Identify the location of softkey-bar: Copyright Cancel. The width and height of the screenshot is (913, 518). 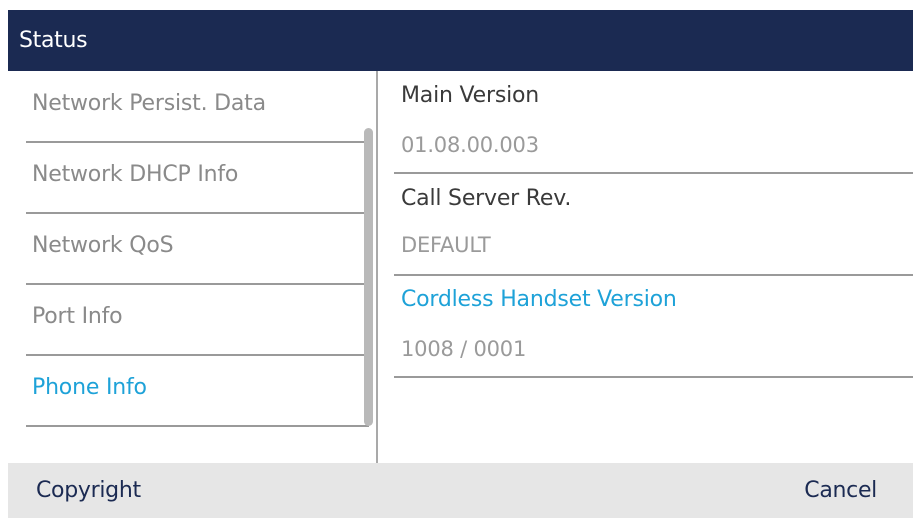
(460, 490).